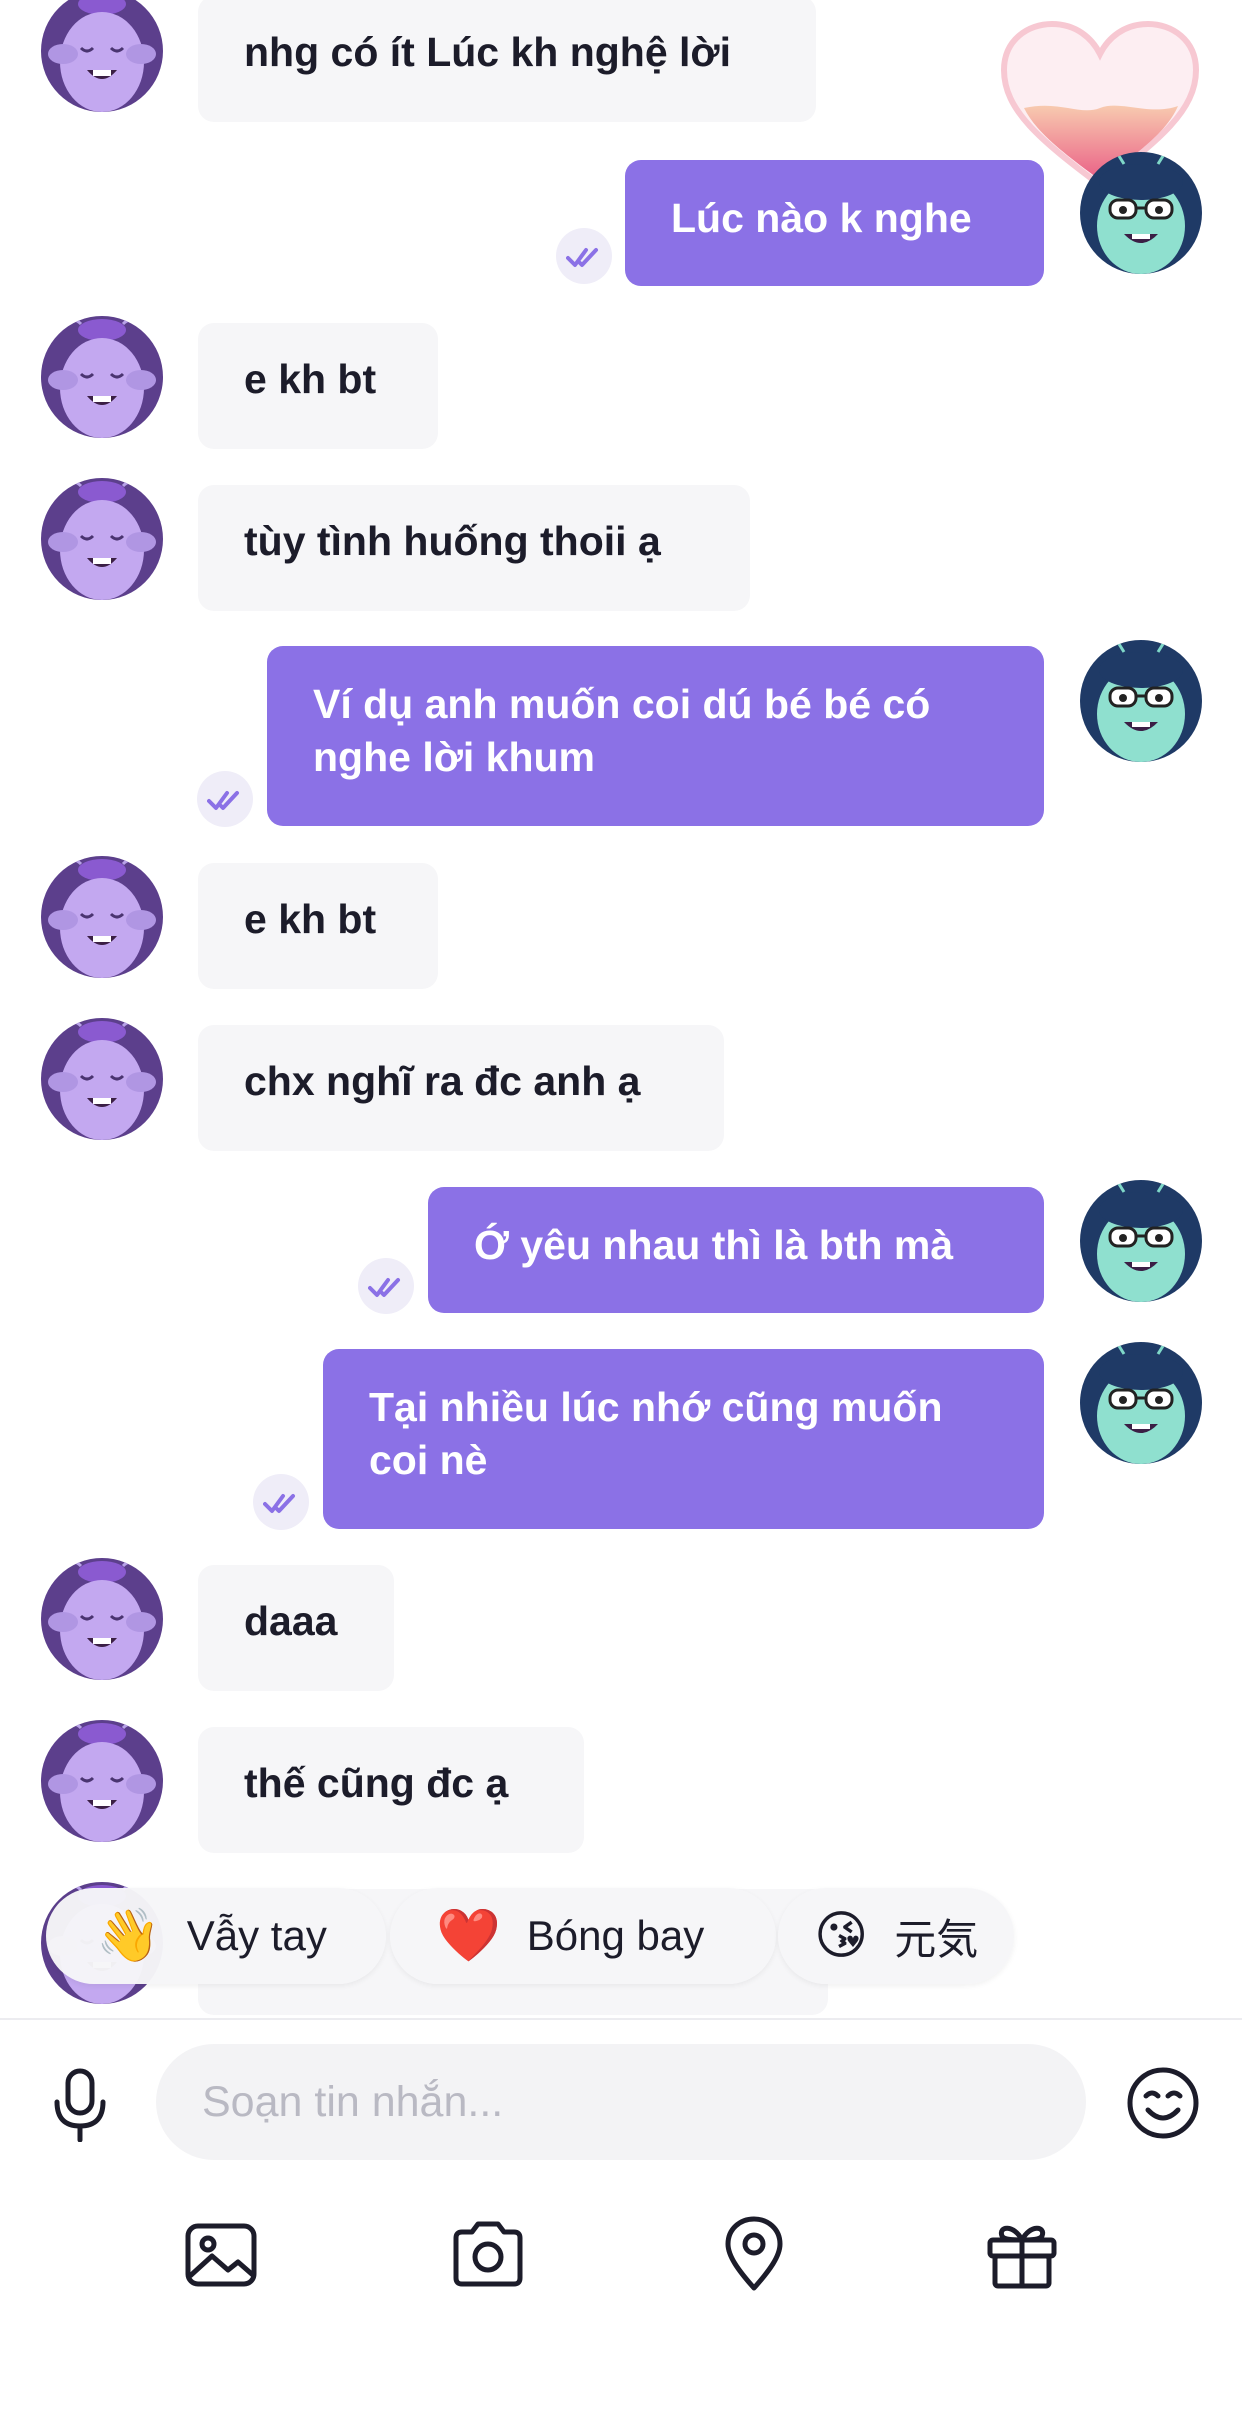 Image resolution: width=1242 pixels, height=2419 pixels. What do you see at coordinates (221, 2255) in the screenshot?
I see `image-icon` at bounding box center [221, 2255].